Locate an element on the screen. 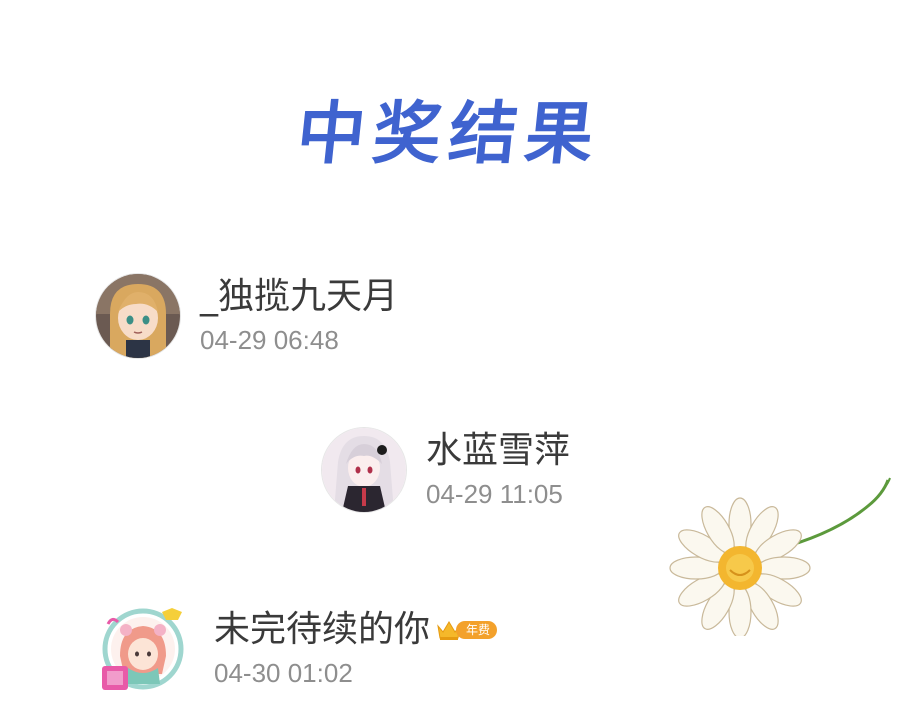  vip-badge: 年费 is located at coordinates (467, 630).